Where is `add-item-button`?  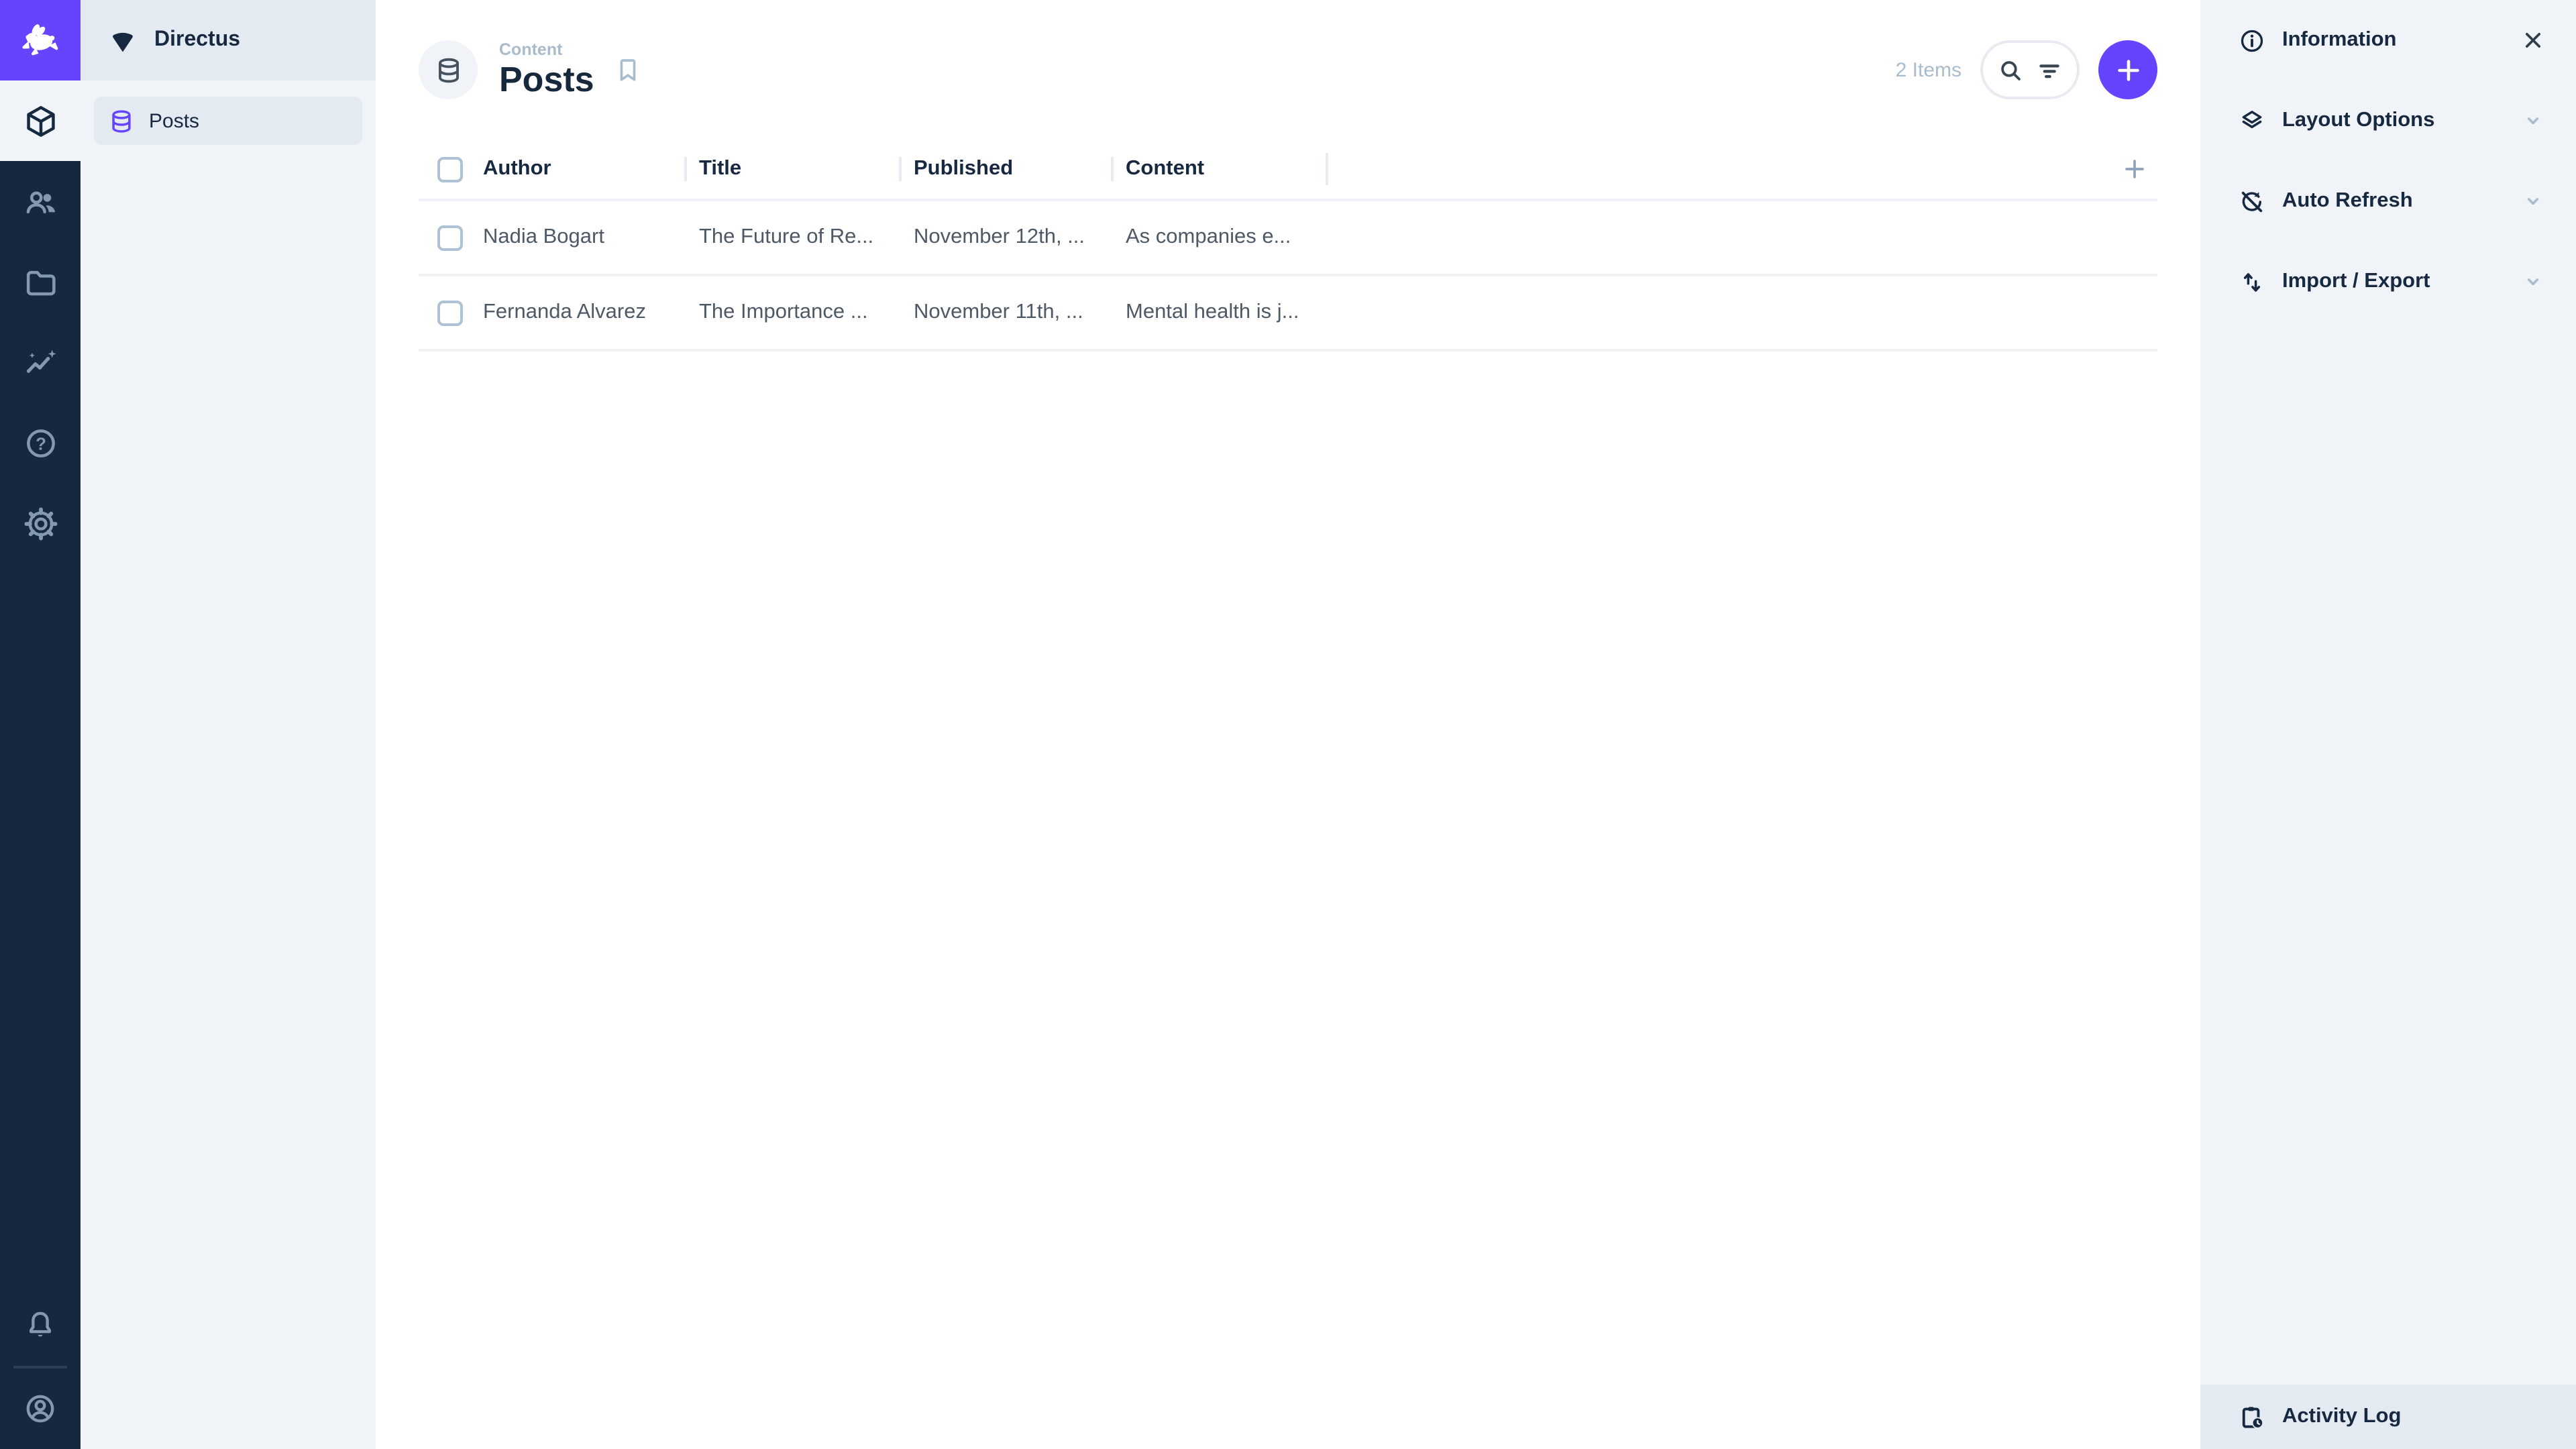
add-item-button is located at coordinates (2127, 69).